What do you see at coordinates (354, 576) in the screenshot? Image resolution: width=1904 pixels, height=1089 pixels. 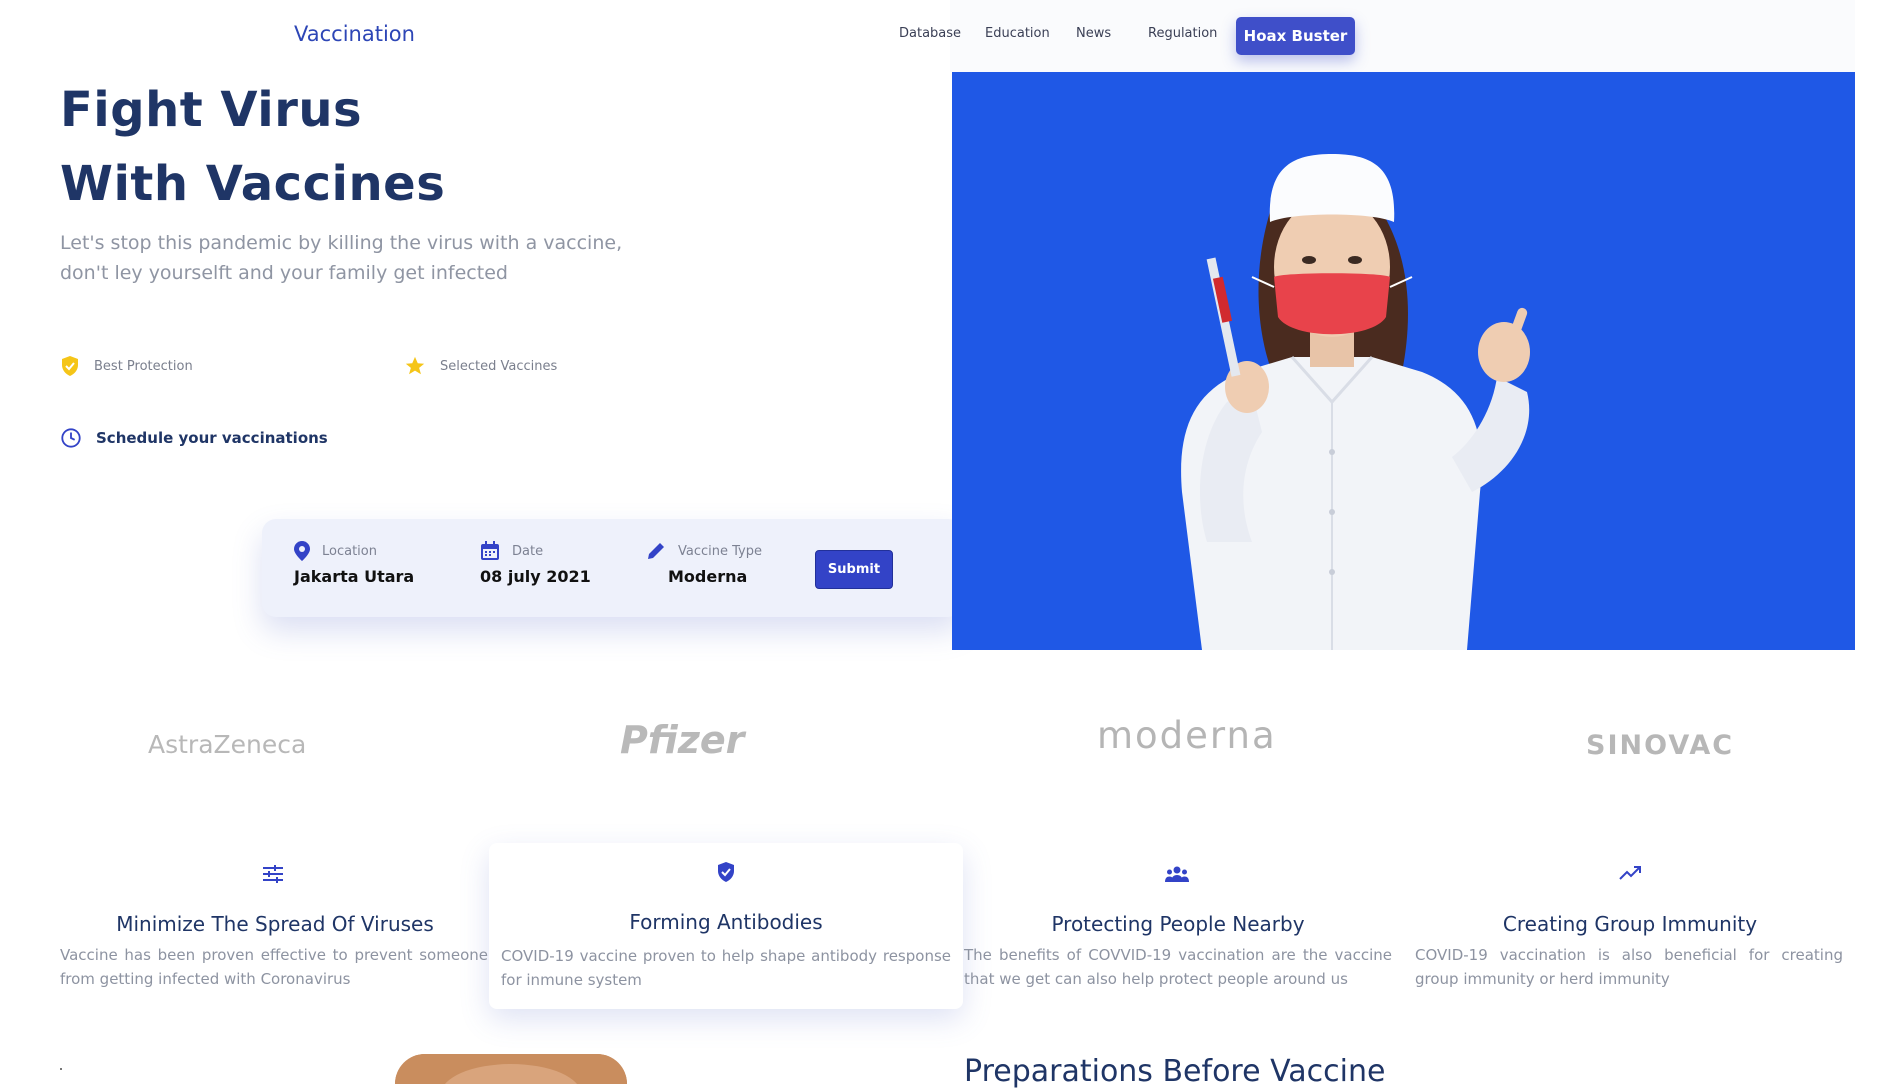 I see `location-value: Jakarta Utara` at bounding box center [354, 576].